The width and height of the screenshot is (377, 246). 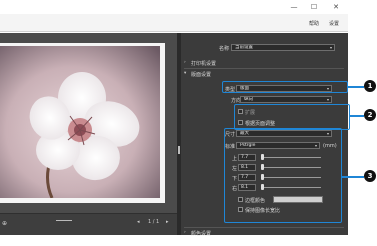 I want to click on color-settings-header: 颜色设置, so click(x=201, y=233).